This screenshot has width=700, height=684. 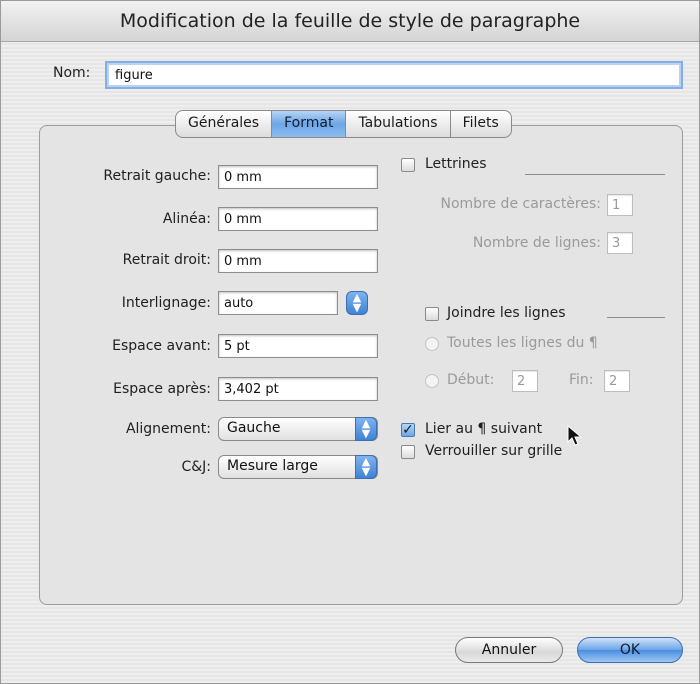 I want to click on drop-caps-divider, so click(x=595, y=174).